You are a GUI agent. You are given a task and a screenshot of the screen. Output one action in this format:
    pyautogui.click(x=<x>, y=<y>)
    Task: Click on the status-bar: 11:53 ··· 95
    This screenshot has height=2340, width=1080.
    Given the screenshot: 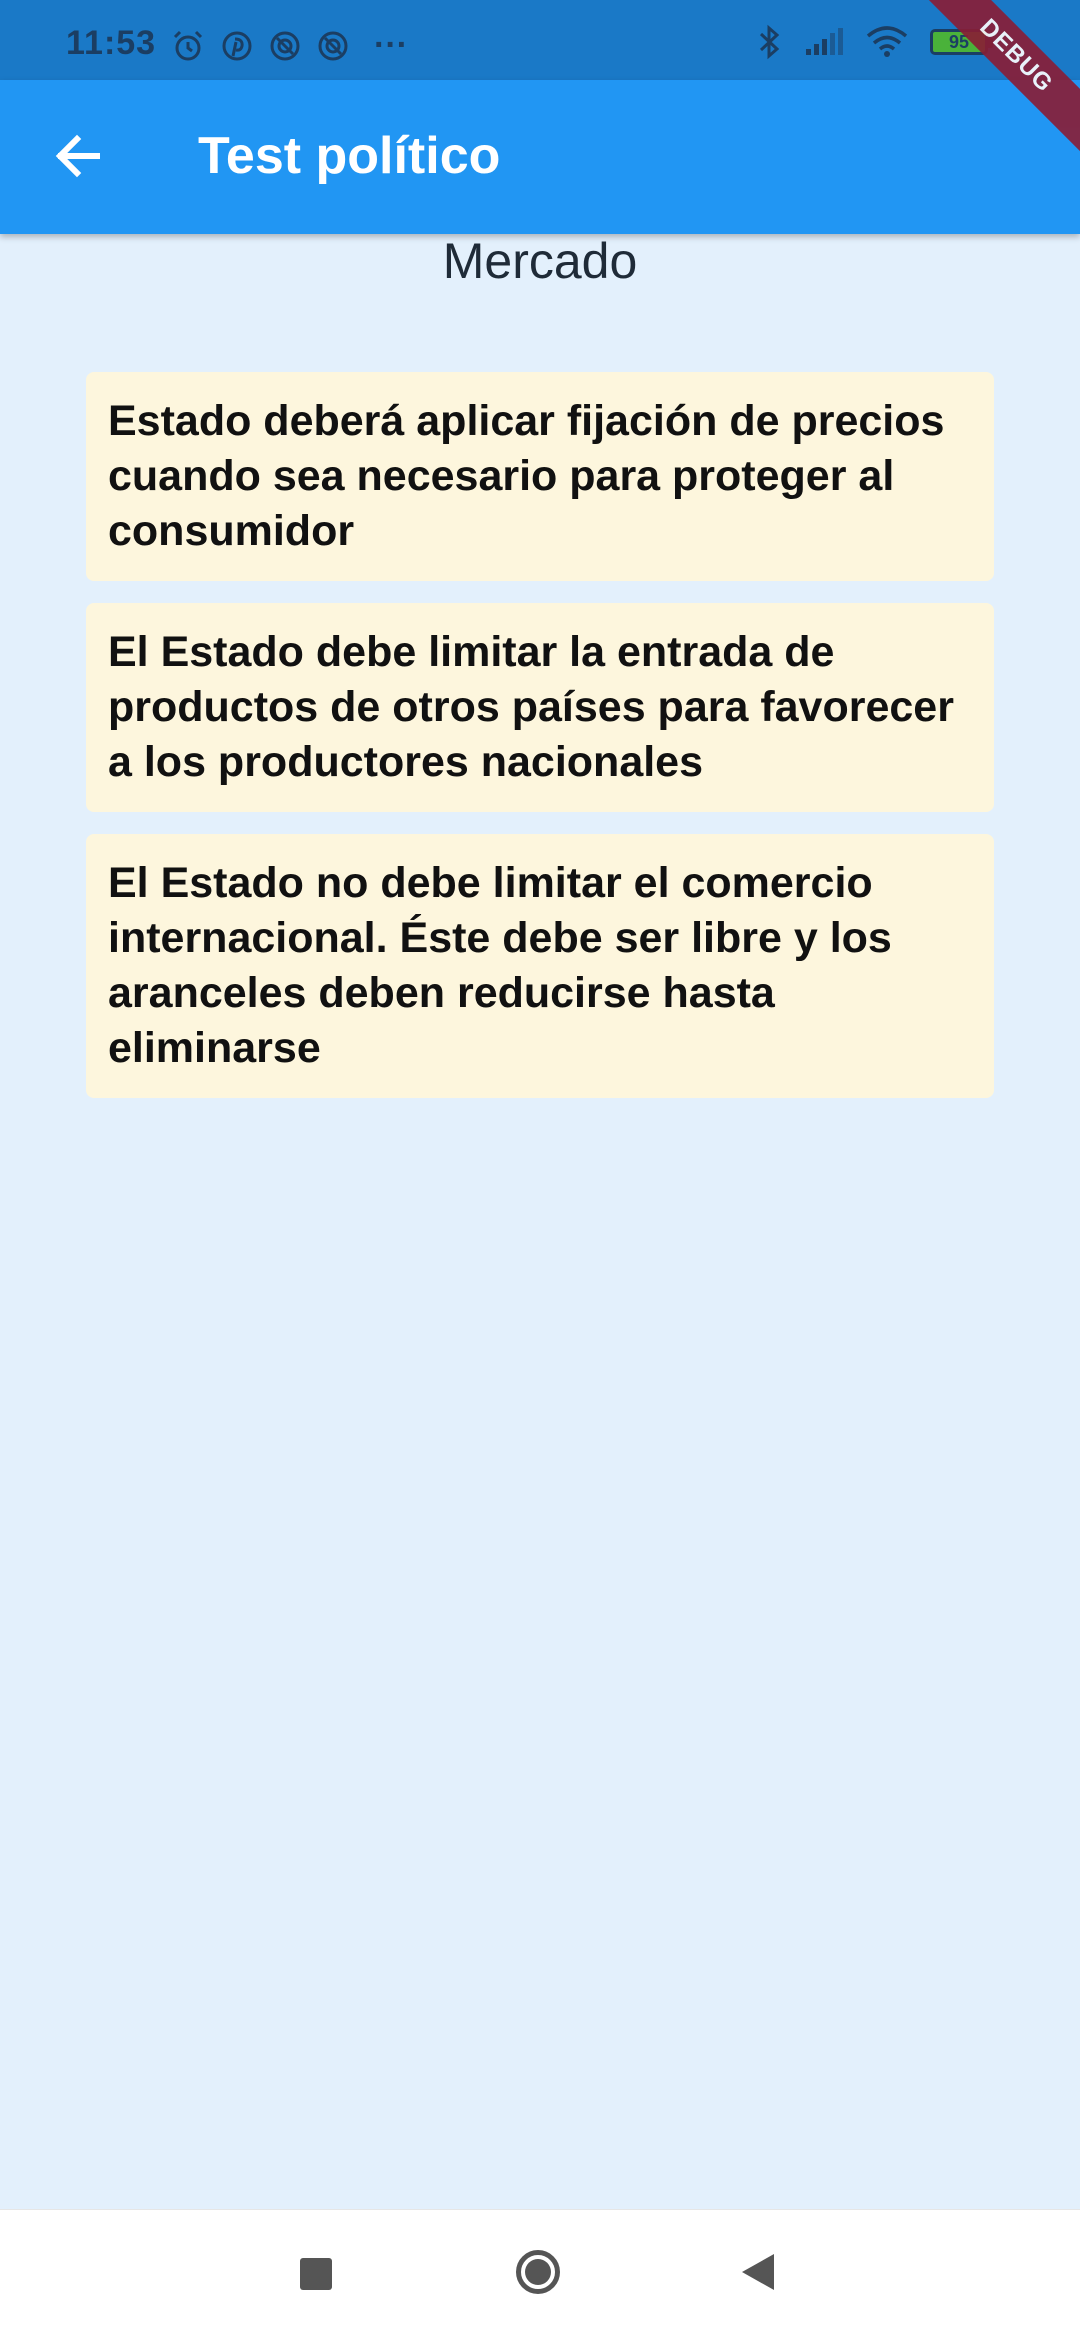 What is the action you would take?
    pyautogui.click(x=540, y=40)
    